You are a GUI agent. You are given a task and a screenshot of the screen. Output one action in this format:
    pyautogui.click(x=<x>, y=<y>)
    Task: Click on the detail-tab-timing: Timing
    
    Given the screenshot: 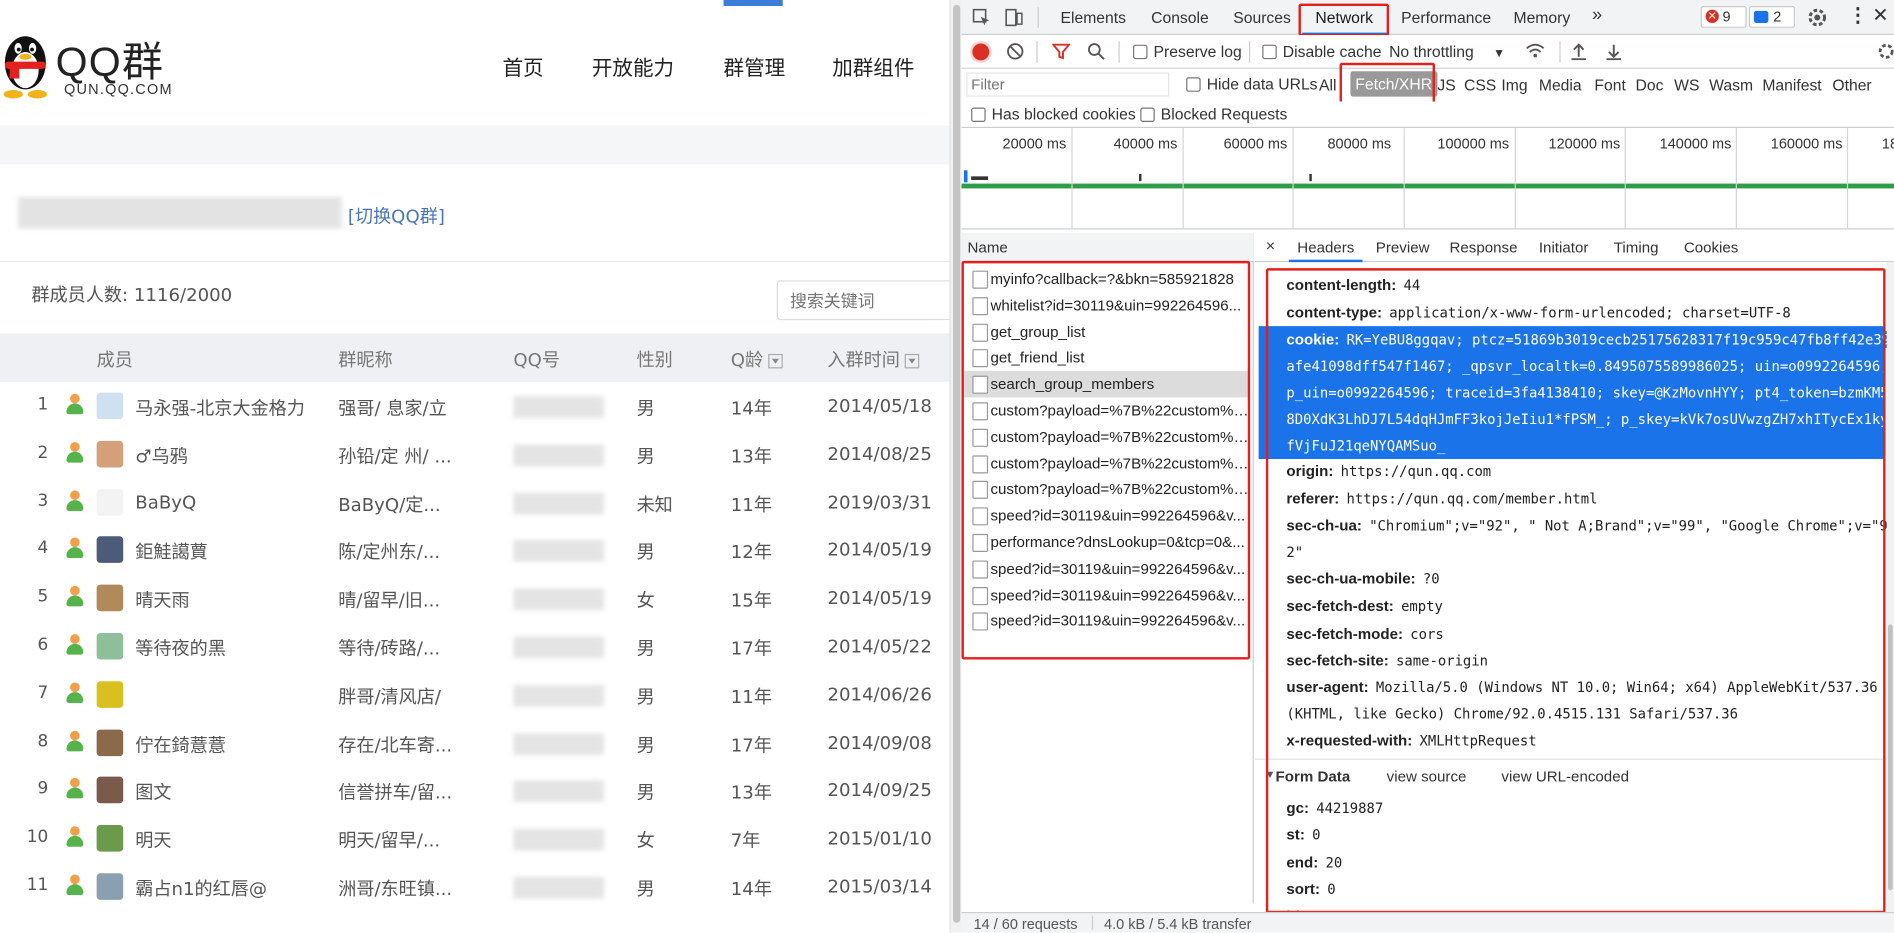 What is the action you would take?
    pyautogui.click(x=1636, y=247)
    